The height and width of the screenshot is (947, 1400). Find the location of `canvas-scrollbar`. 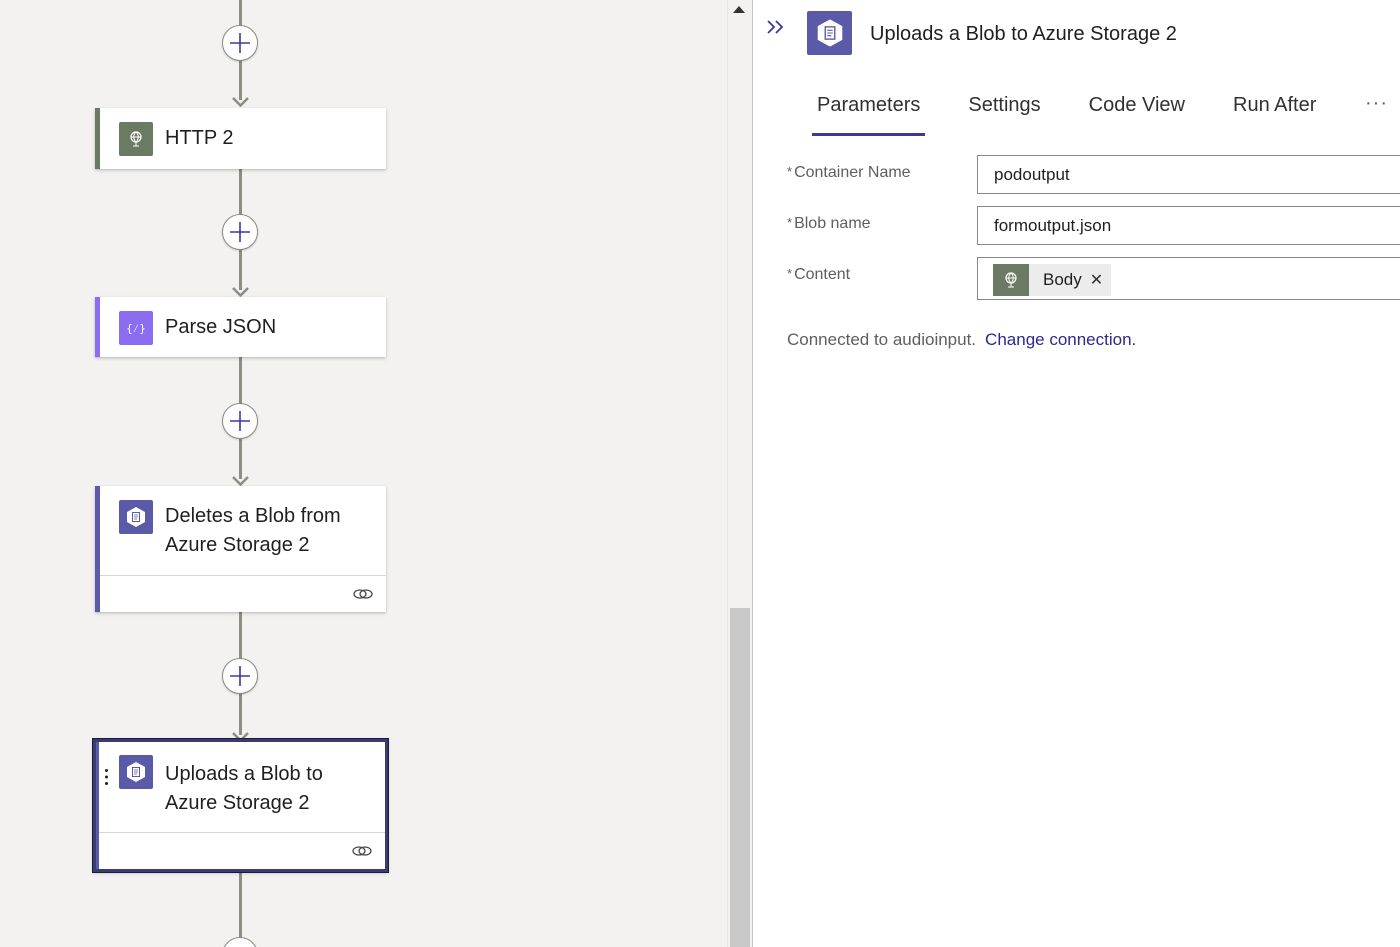

canvas-scrollbar is located at coordinates (739, 473).